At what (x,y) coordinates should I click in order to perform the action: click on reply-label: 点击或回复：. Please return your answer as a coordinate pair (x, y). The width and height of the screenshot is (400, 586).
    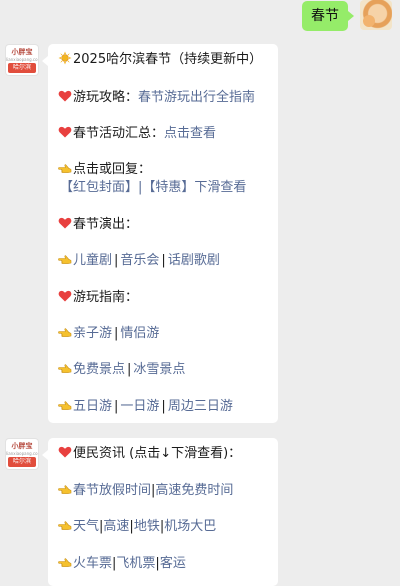
    Looking at the image, I should click on (112, 169).